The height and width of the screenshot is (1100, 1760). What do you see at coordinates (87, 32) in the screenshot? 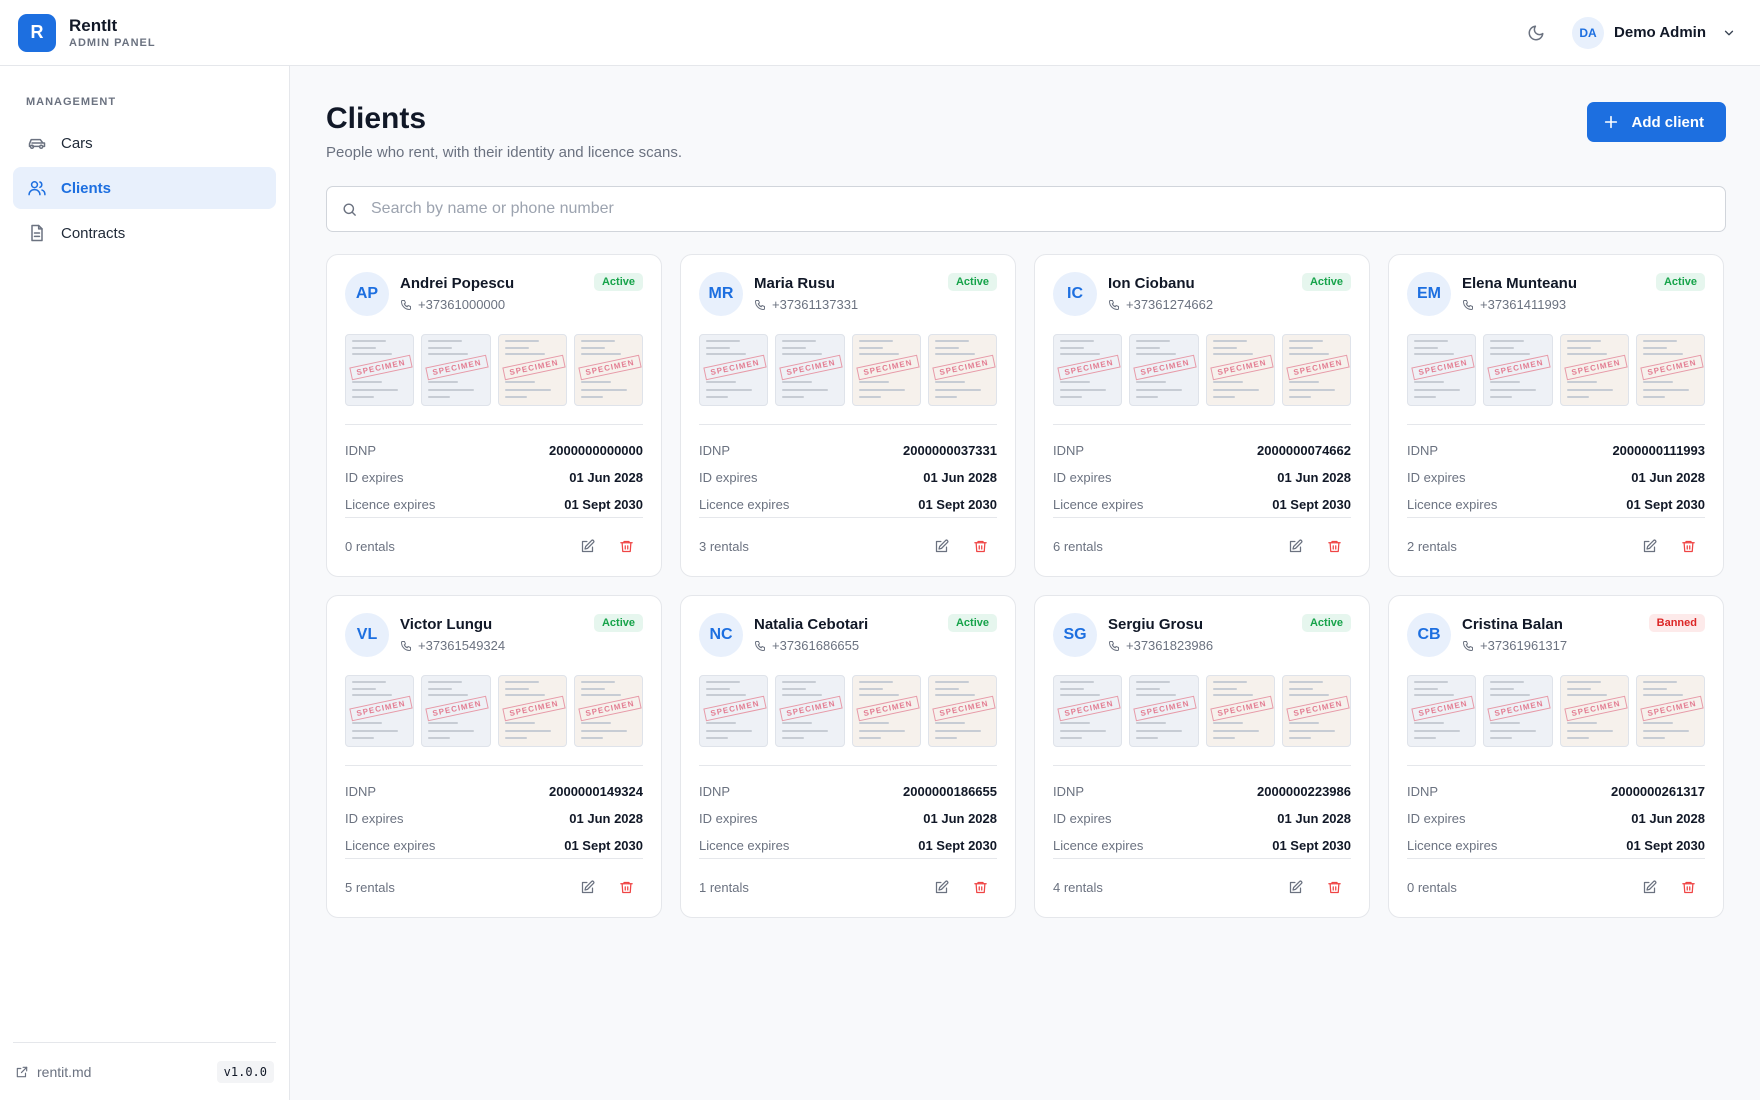
I see `brand: R RentIt ADMIN PANEL` at bounding box center [87, 32].